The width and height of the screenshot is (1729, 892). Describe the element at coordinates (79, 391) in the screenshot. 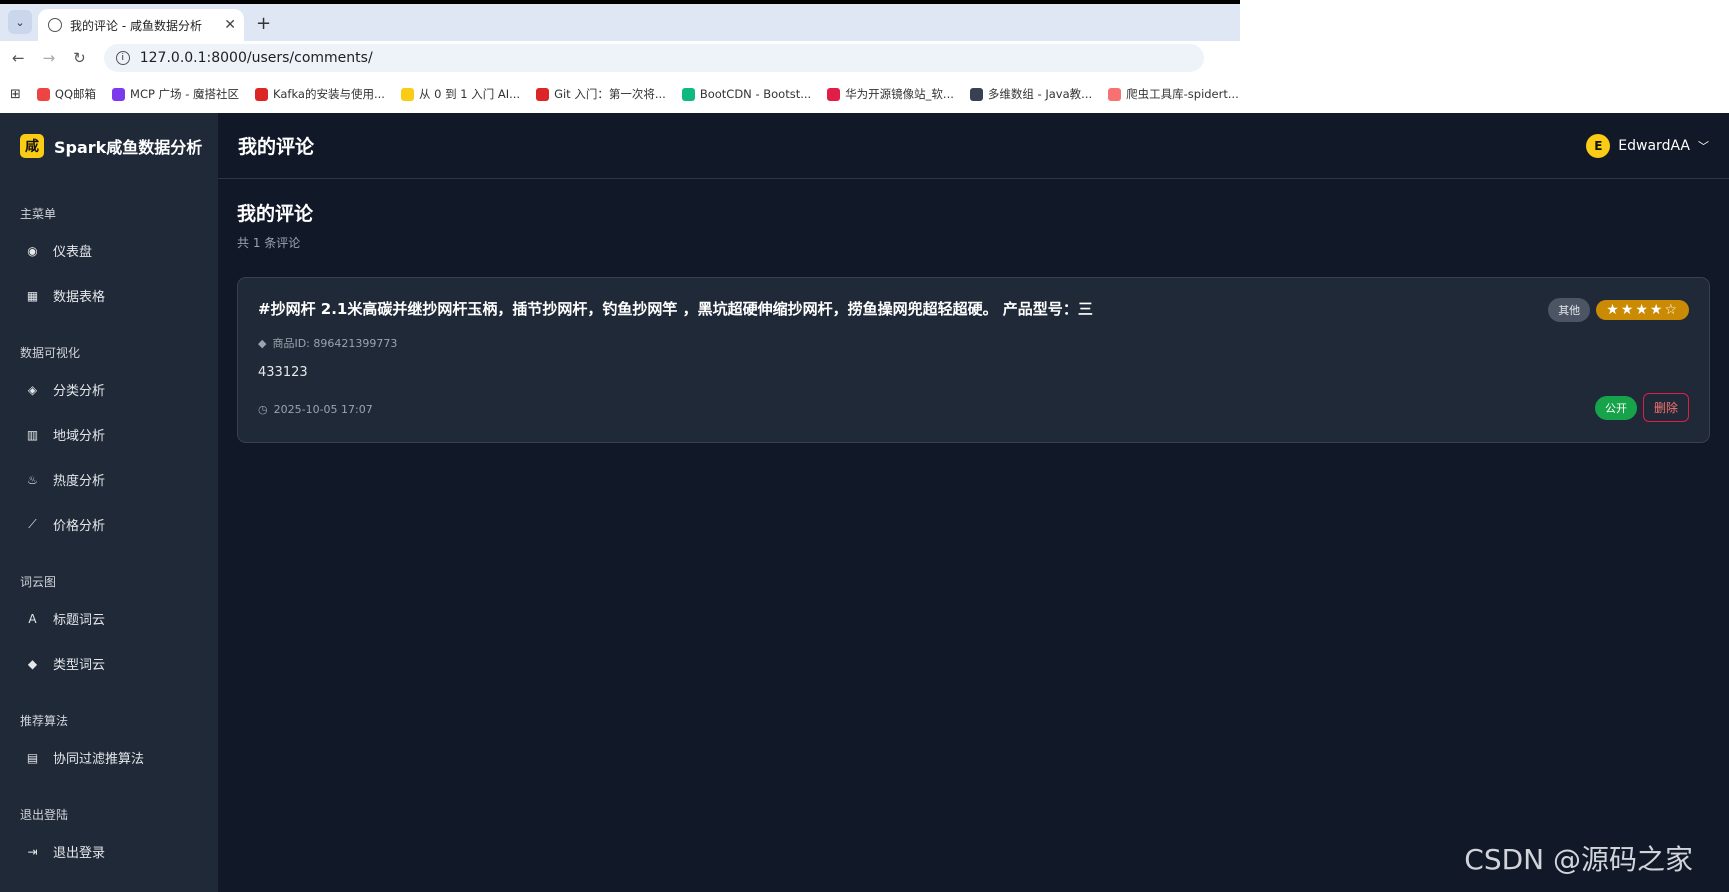

I see `sidebar-item-label: 分类分析` at that location.